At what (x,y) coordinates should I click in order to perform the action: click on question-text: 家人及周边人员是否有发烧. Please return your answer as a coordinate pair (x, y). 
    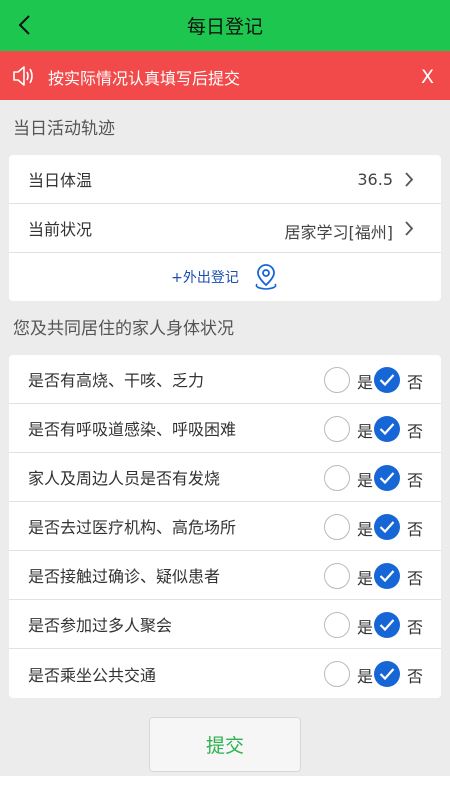
    Looking at the image, I should click on (124, 478).